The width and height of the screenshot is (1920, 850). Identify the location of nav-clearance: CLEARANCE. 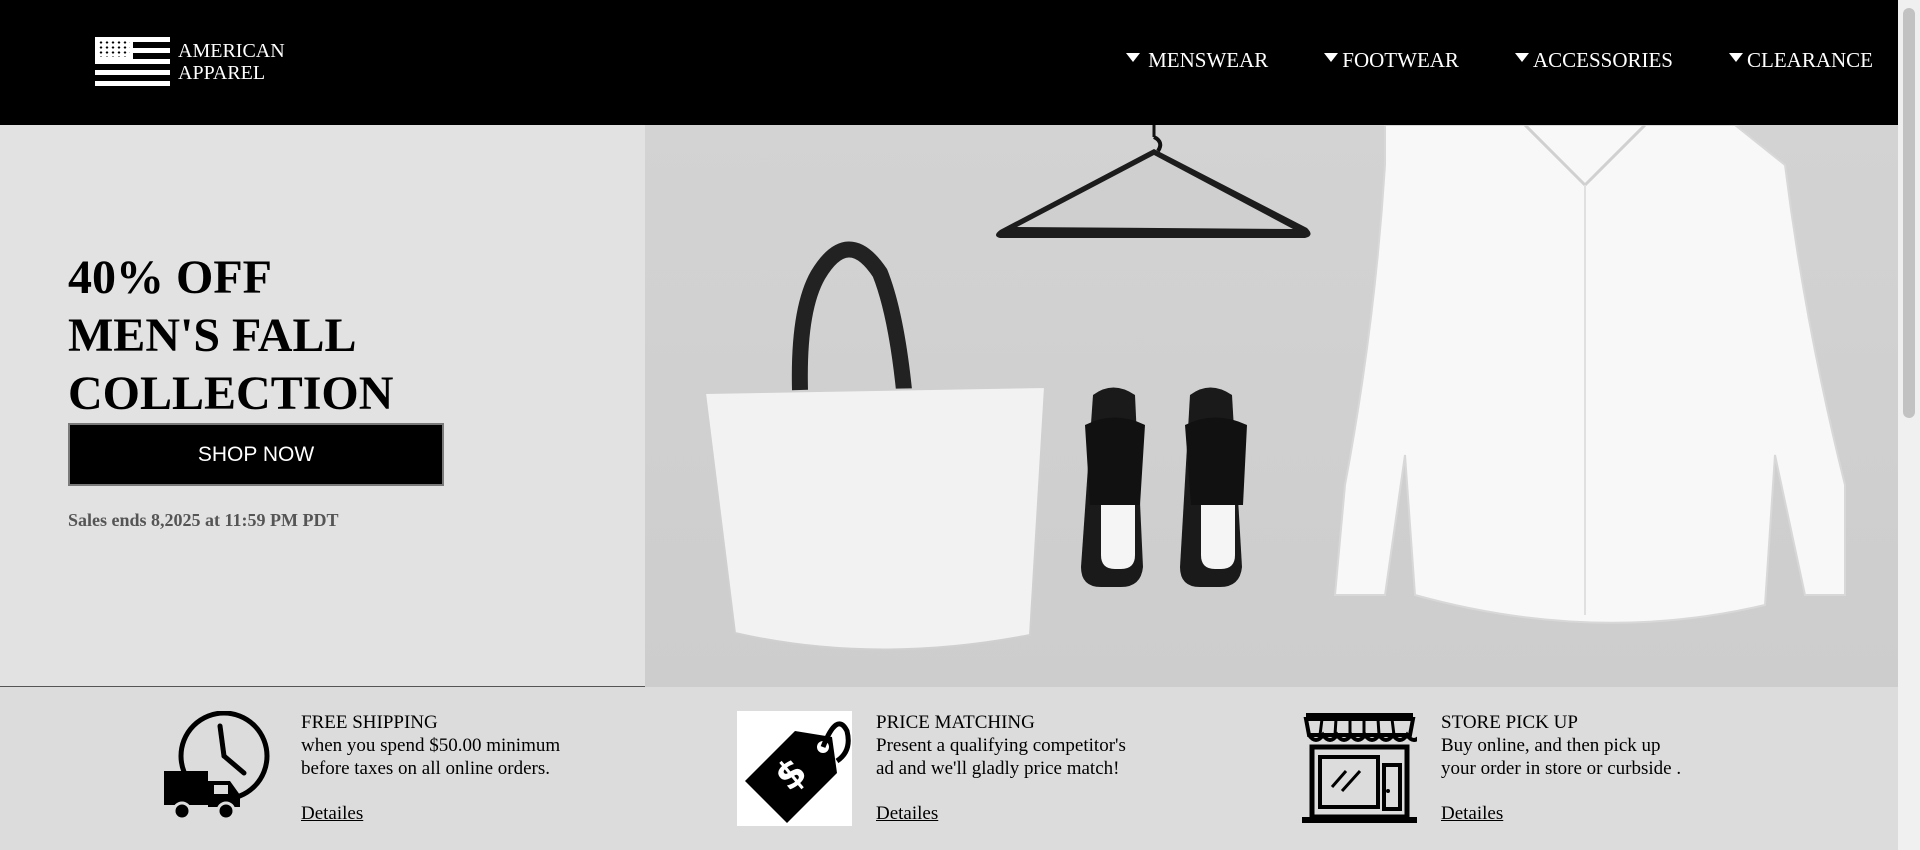
(1801, 60).